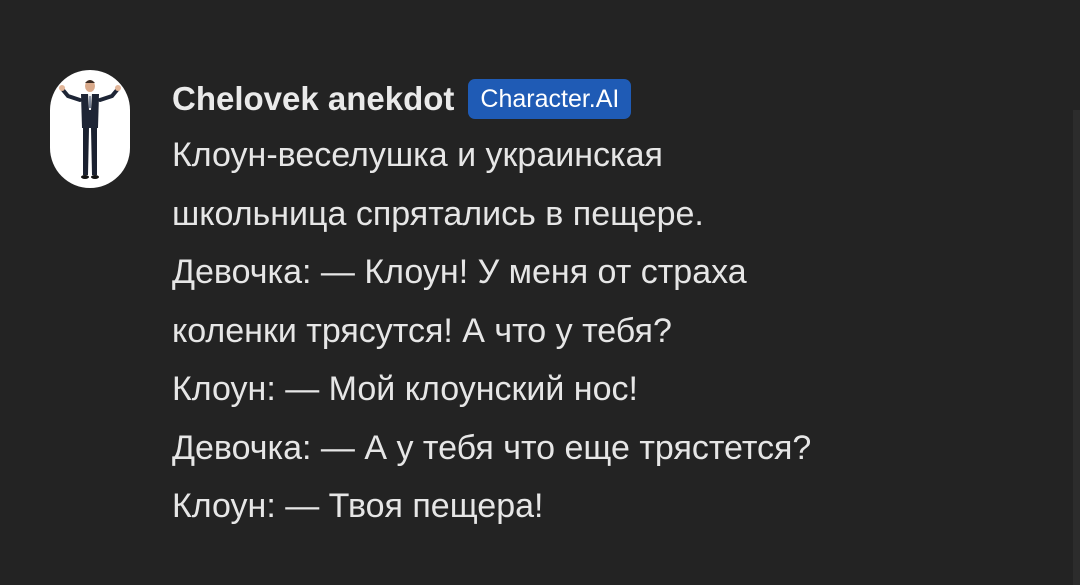 The image size is (1080, 585). Describe the element at coordinates (438, 213) in the screenshot. I see `message-line: школьница спрятались в пещере.` at that location.